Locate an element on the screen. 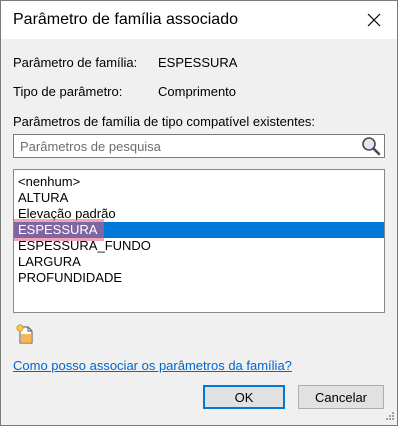  list-item-label: ESPESSURA is located at coordinates (58, 229).